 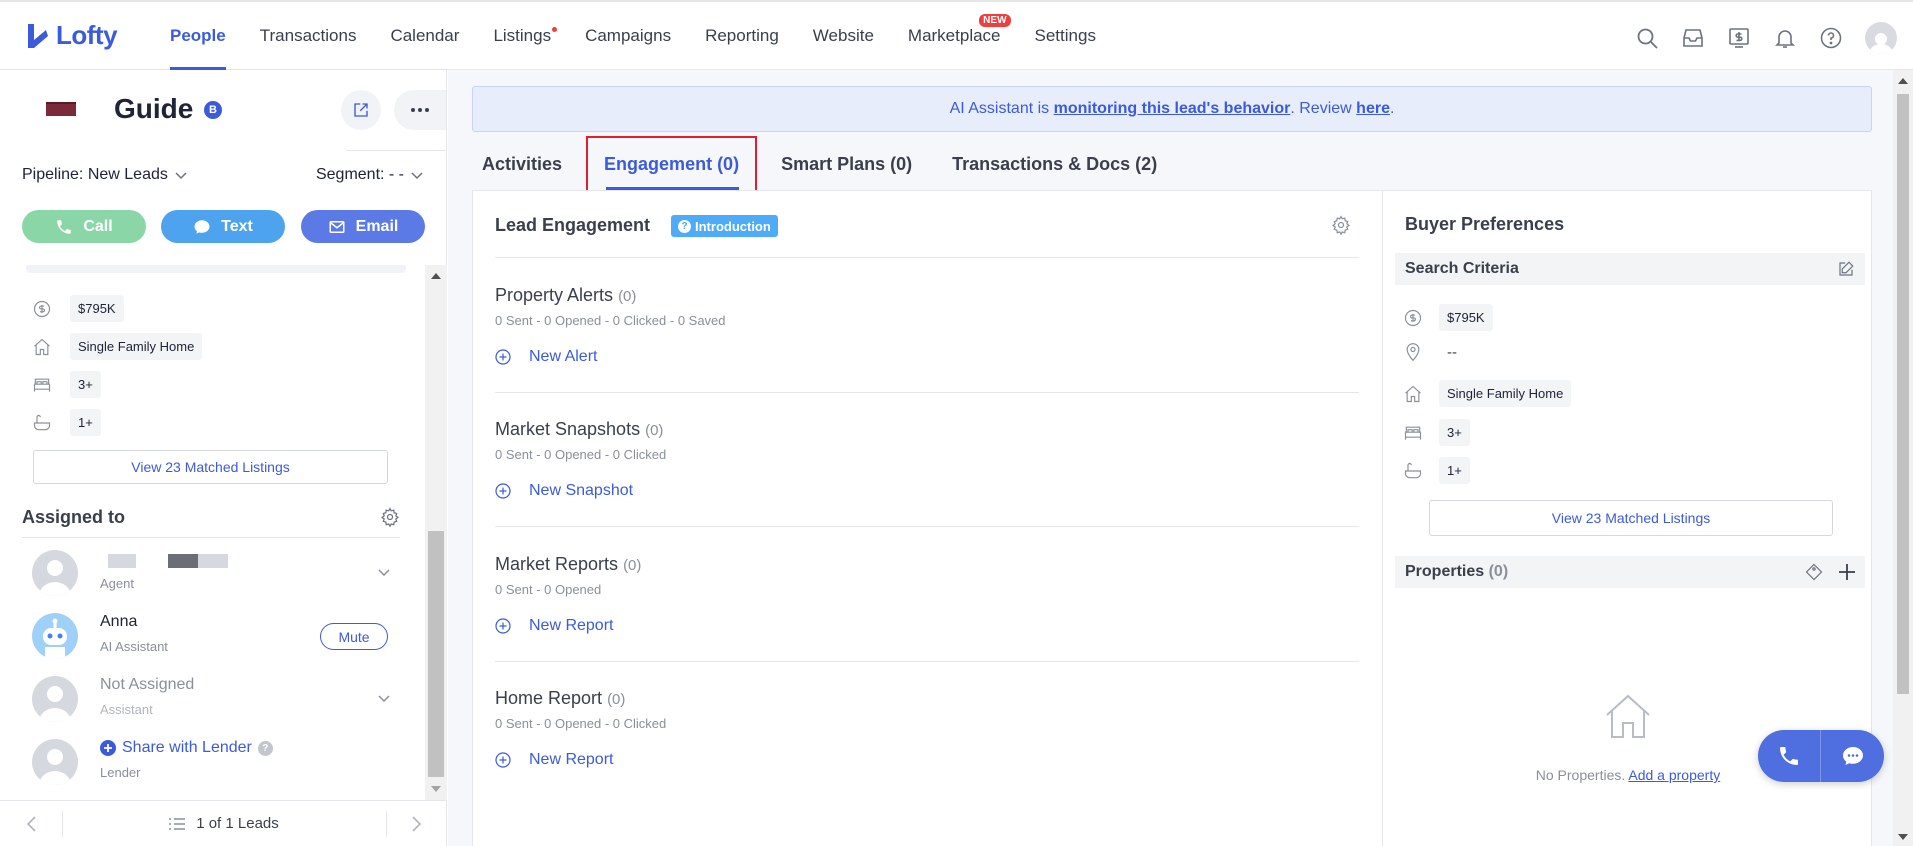 What do you see at coordinates (55, 704) in the screenshot?
I see `user-silhouette-icon` at bounding box center [55, 704].